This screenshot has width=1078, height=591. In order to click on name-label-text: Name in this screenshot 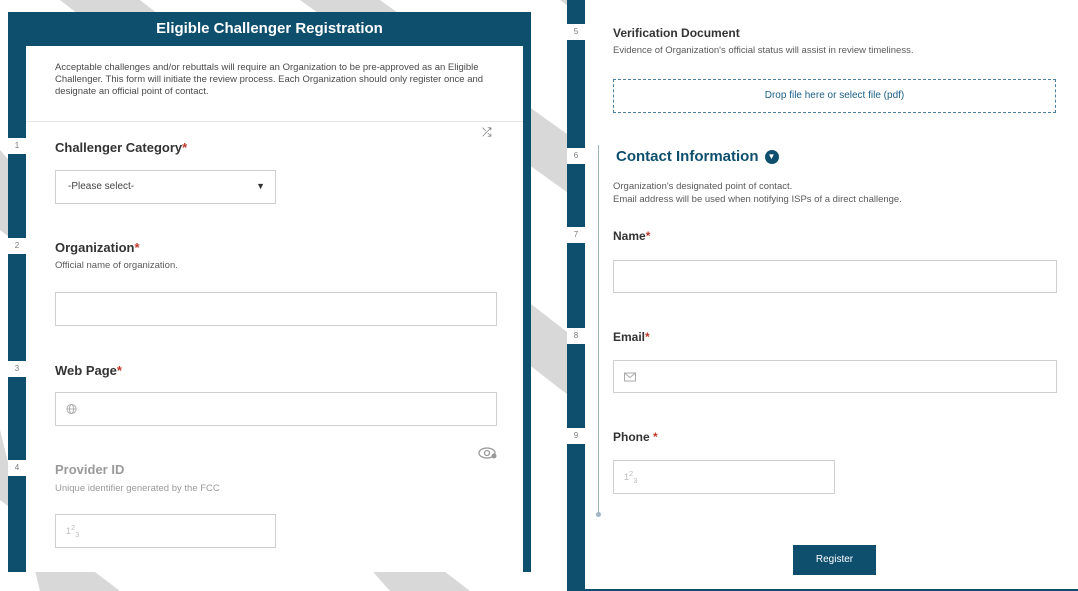, I will do `click(629, 236)`.